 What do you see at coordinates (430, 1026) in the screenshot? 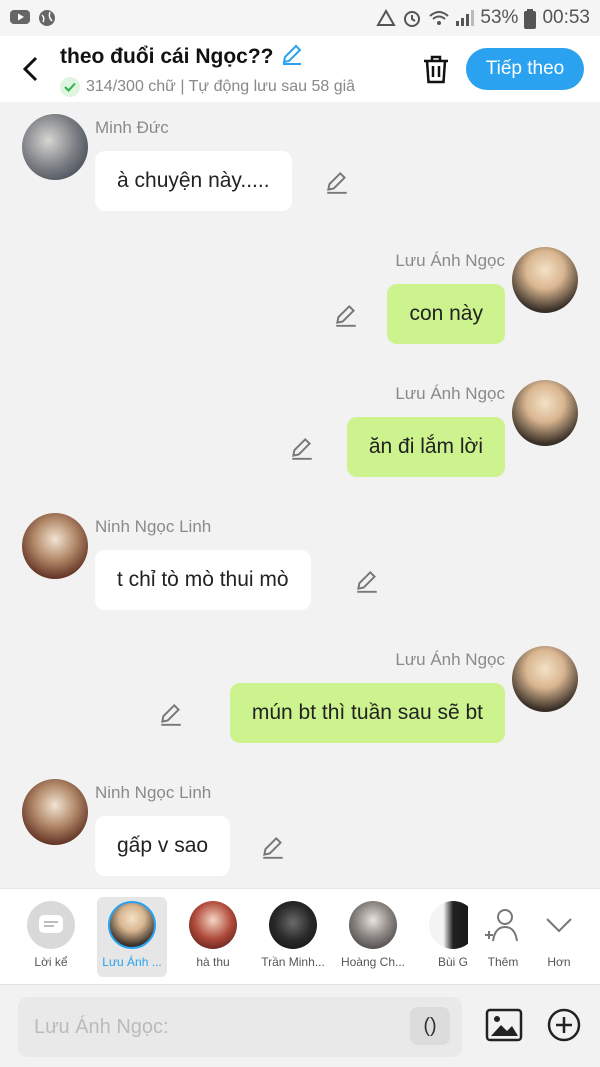
I see `parentheses-button: ()` at bounding box center [430, 1026].